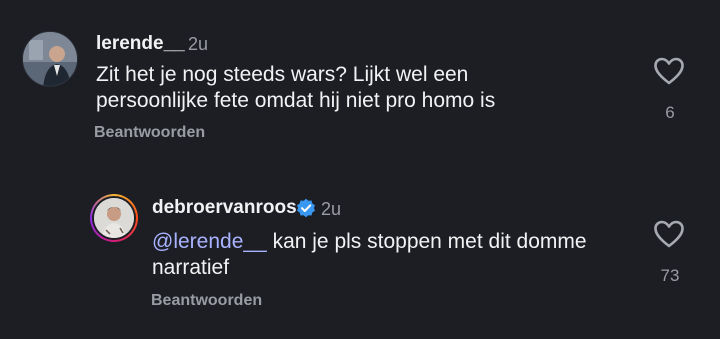 This screenshot has width=720, height=339. I want to click on avatar-debroervanroos, so click(114, 218).